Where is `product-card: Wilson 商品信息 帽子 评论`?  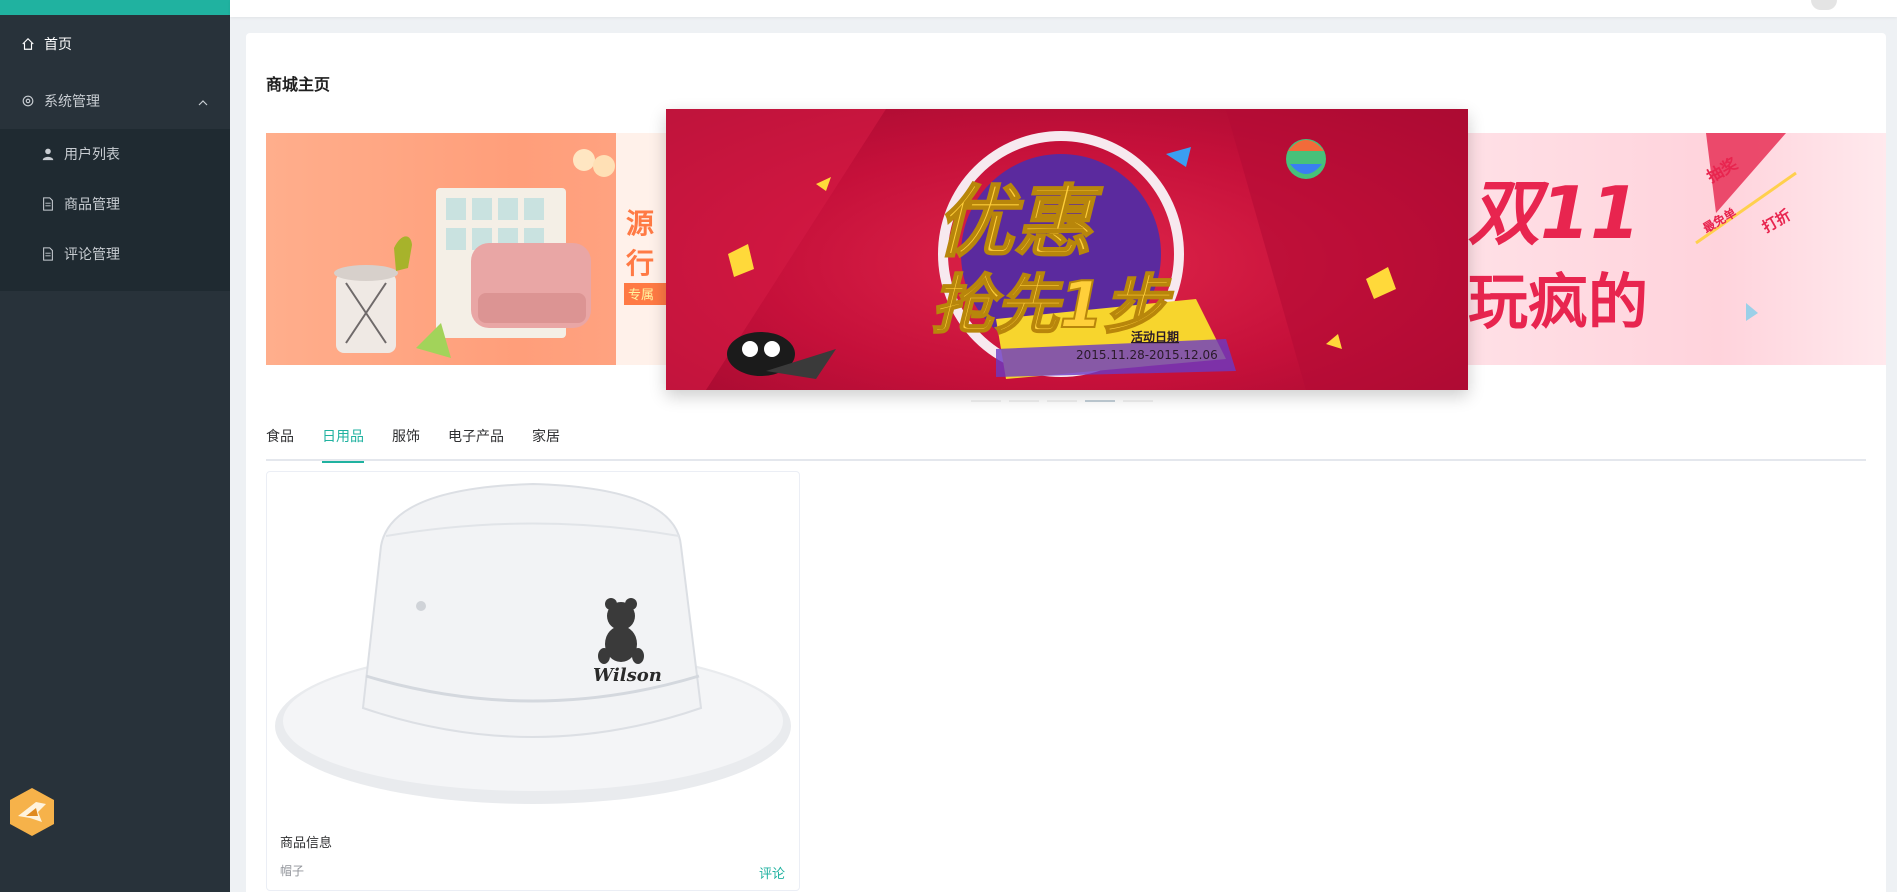
product-card: Wilson 商品信息 帽子 评论 is located at coordinates (533, 681).